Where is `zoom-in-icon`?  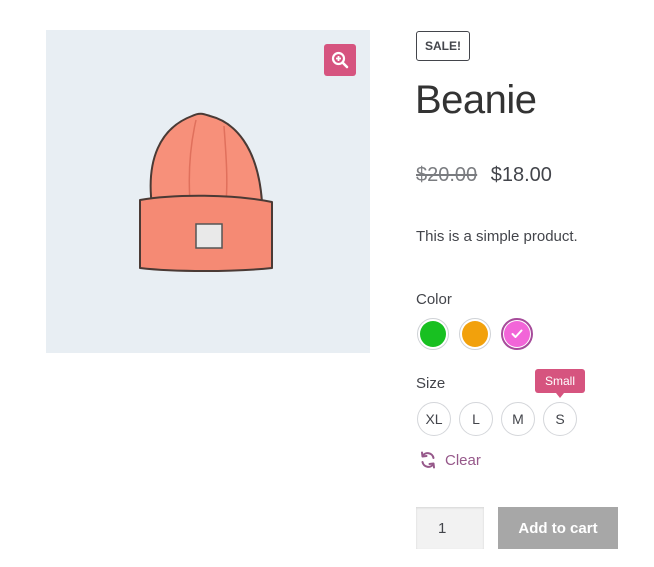 zoom-in-icon is located at coordinates (340, 60).